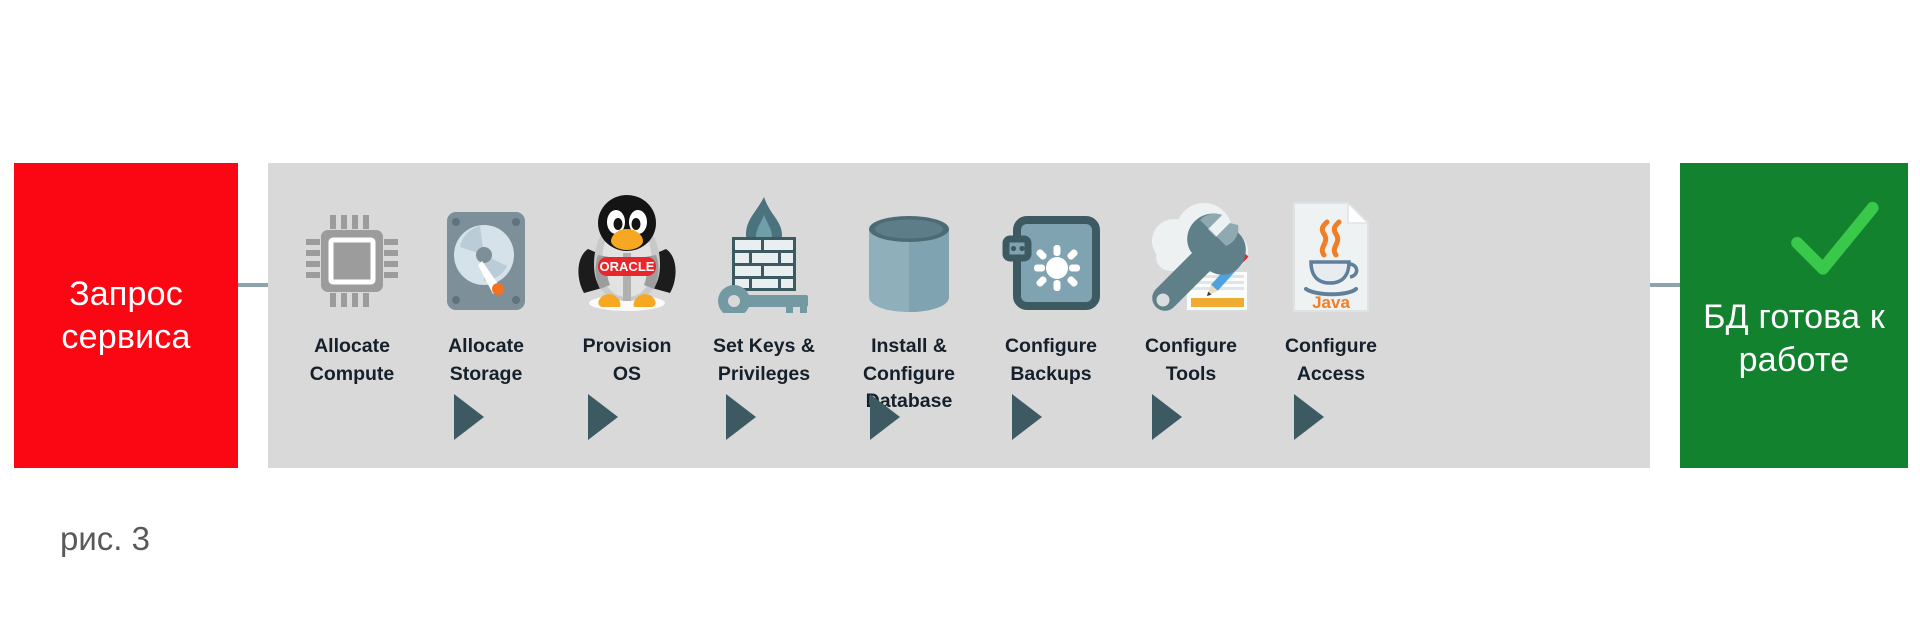  I want to click on java-label-text: Java, so click(1331, 302).